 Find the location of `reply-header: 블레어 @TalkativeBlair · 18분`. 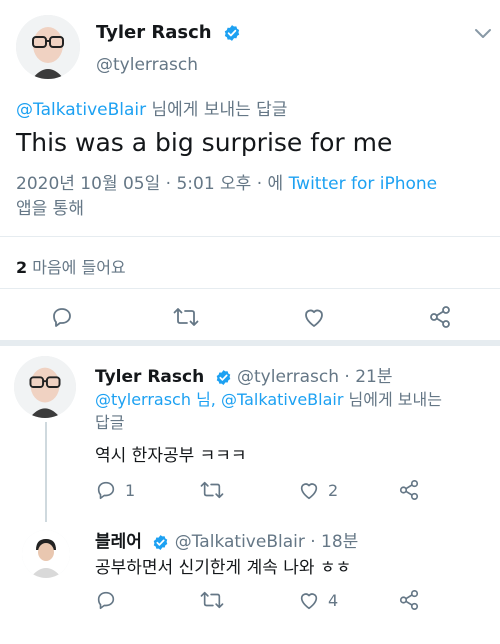

reply-header: 블레어 @TalkativeBlair · 18분 is located at coordinates (226, 539).